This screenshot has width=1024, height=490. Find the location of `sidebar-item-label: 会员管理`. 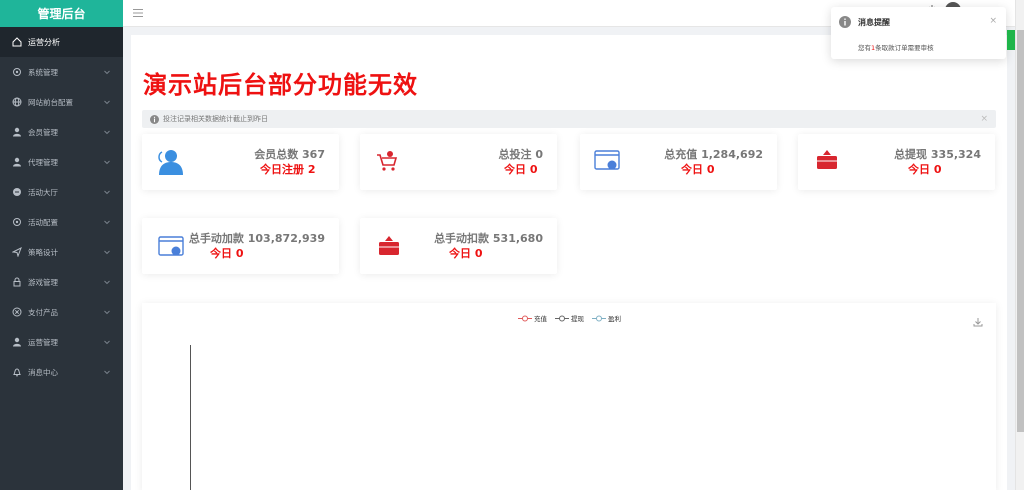

sidebar-item-label: 会员管理 is located at coordinates (43, 132).